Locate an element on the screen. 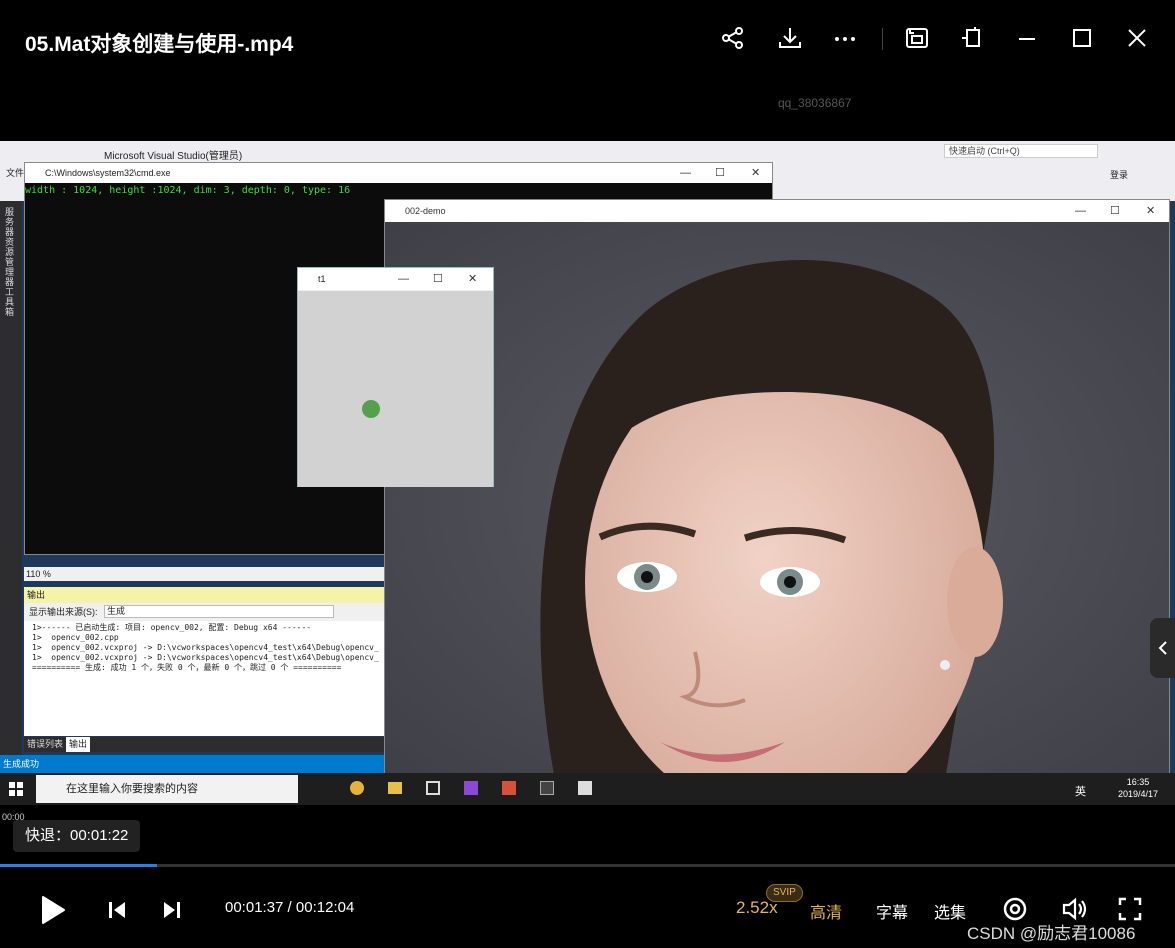 The width and height of the screenshot is (1175, 948). demo-maximize-icon: ☐ is located at coordinates (1115, 211).